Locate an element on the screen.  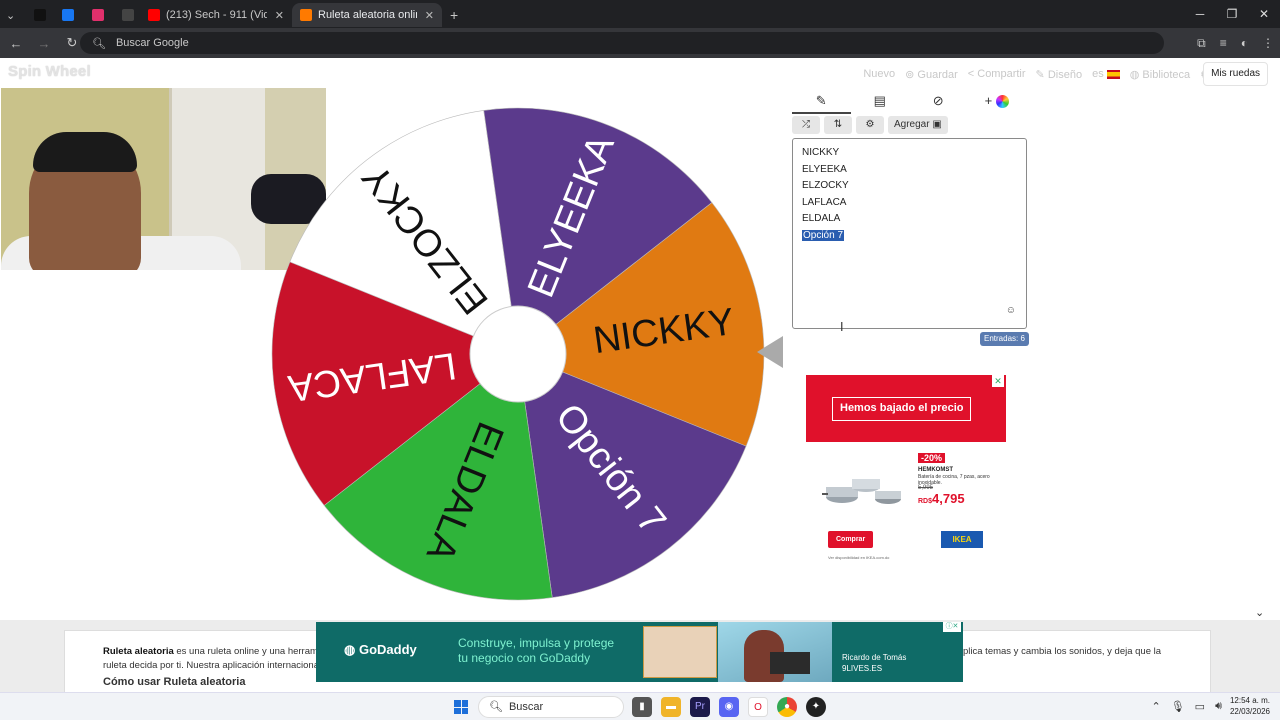
godaddy-testimonial: Ricardo de Tomás 9LIVES.ES is located at coordinates (874, 663).